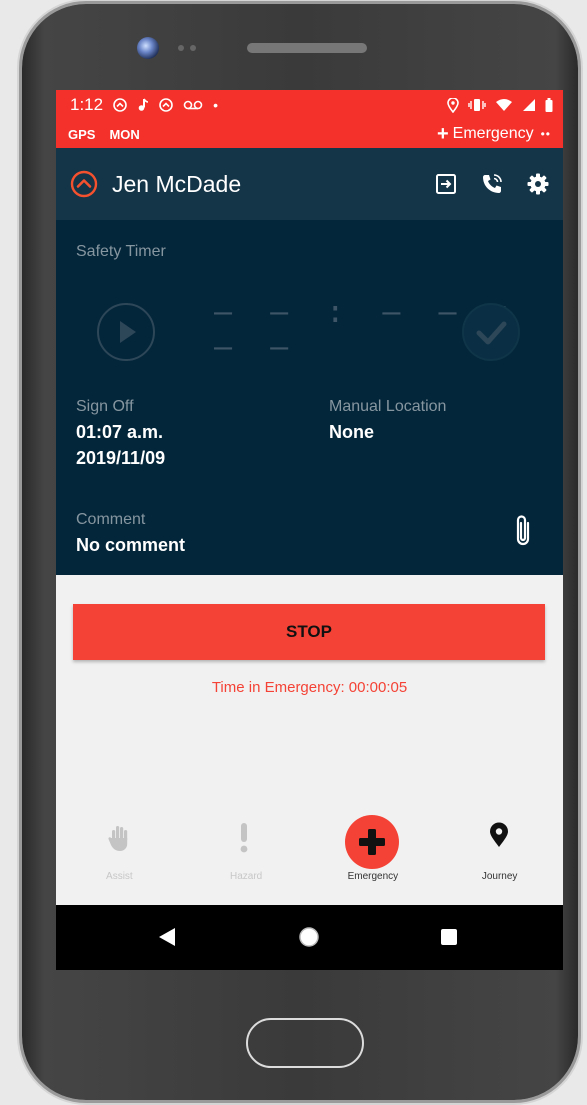  Describe the element at coordinates (87, 104) in the screenshot. I see `status-time: 1:12` at that location.